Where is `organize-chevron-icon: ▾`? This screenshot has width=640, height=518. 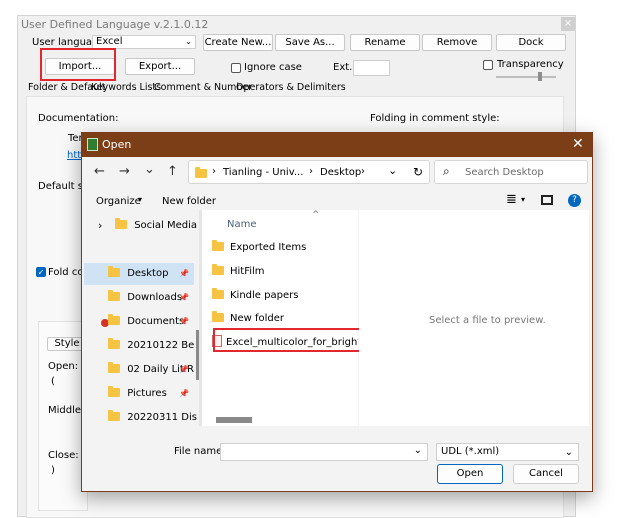
organize-chevron-icon: ▾ is located at coordinates (140, 199).